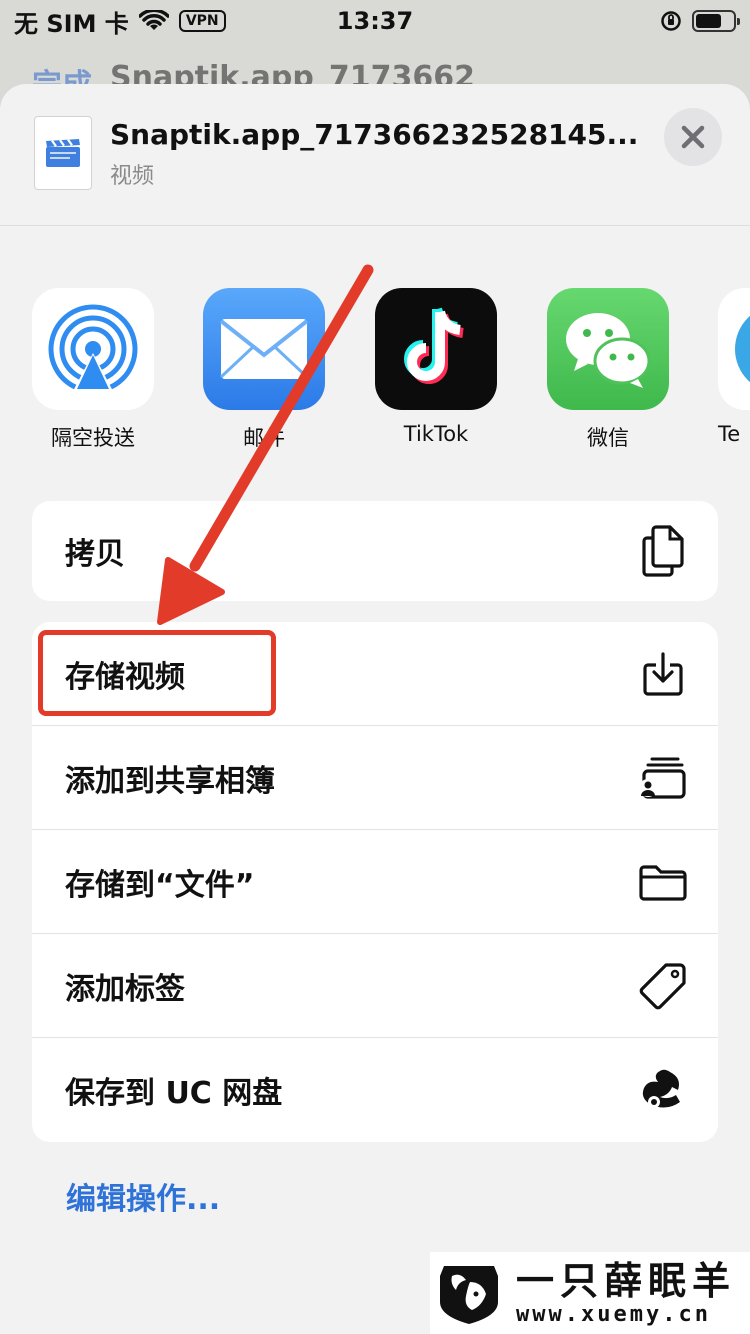 Image resolution: width=750 pixels, height=1334 pixels. What do you see at coordinates (663, 986) in the screenshot?
I see `tag-icon` at bounding box center [663, 986].